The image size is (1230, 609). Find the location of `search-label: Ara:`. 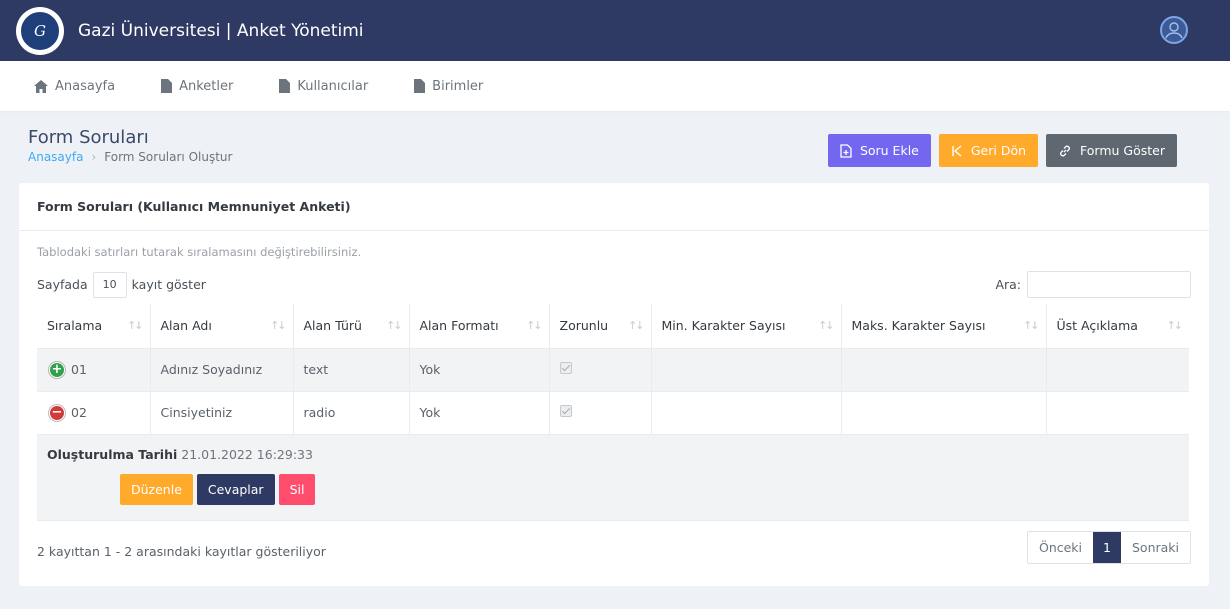

search-label: Ara: is located at coordinates (1008, 284).